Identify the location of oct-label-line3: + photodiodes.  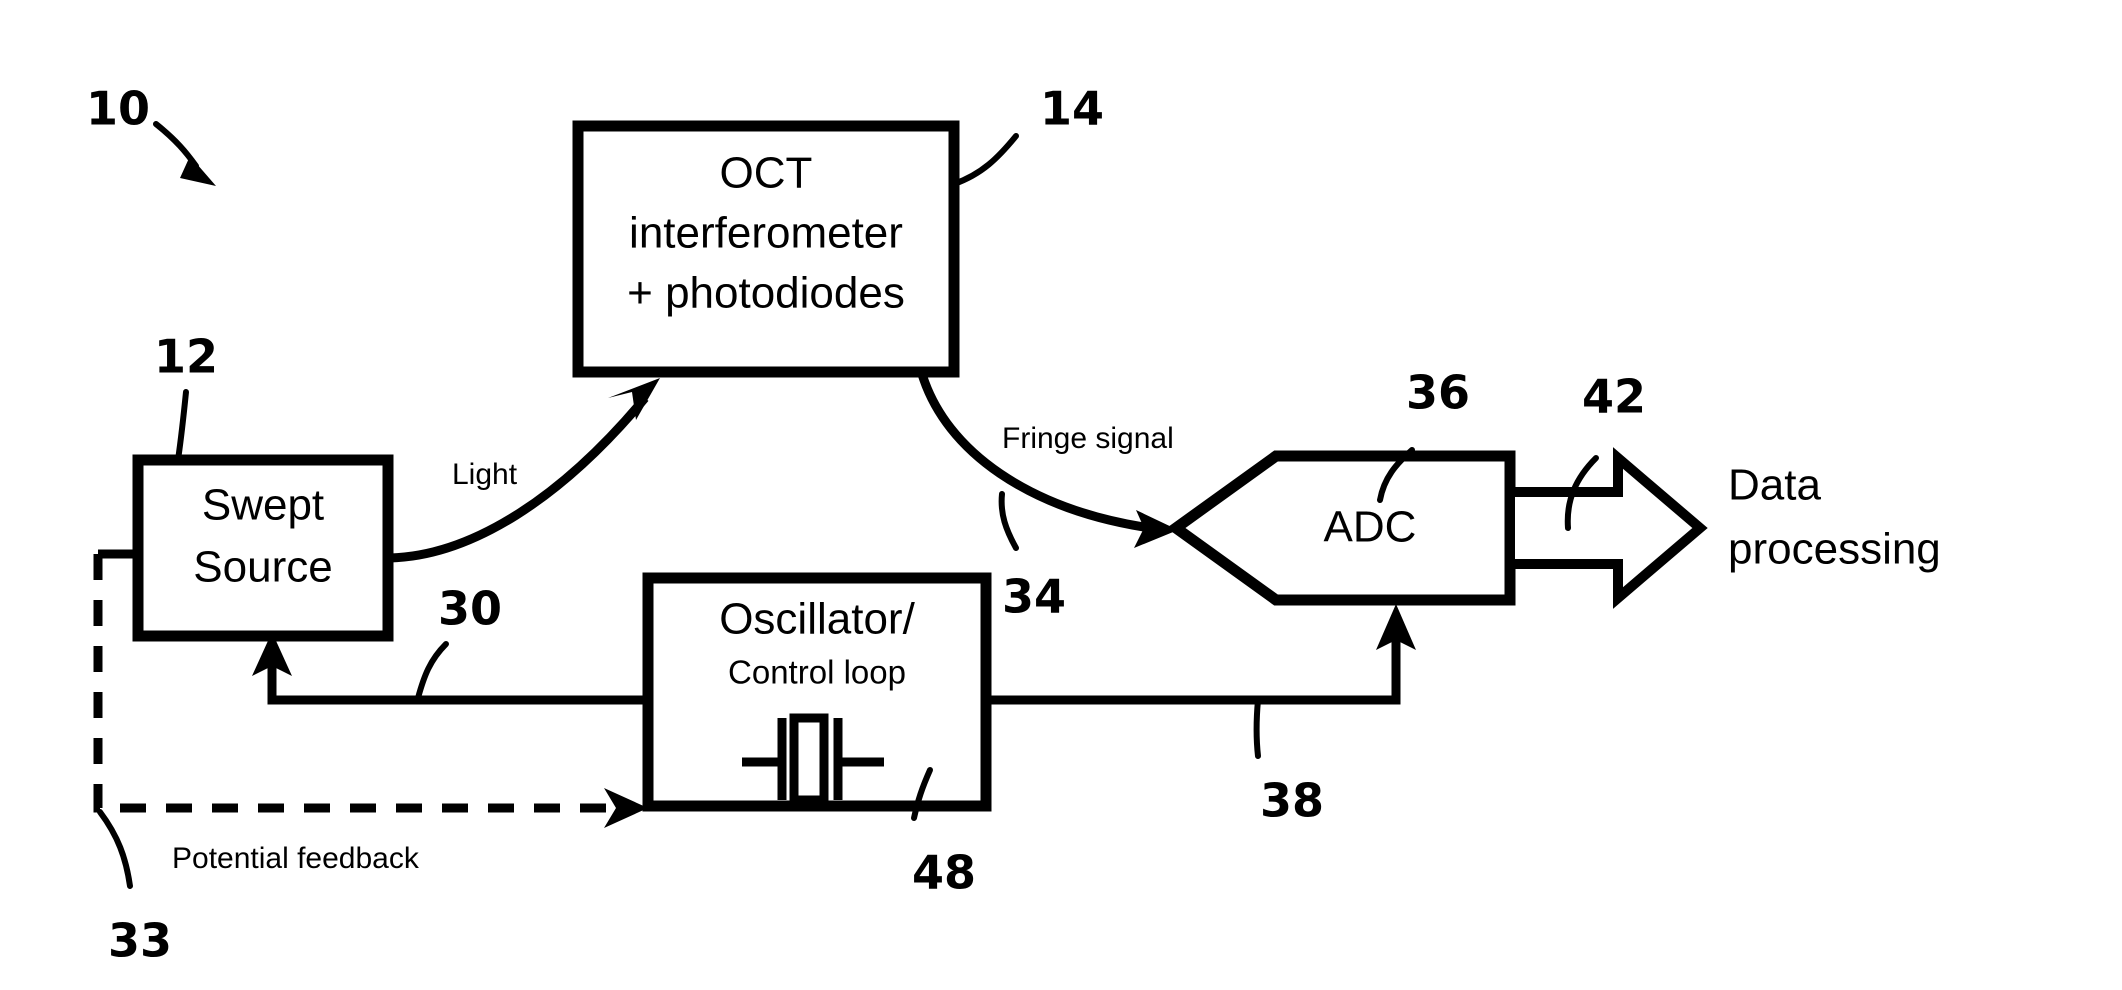
(766, 293).